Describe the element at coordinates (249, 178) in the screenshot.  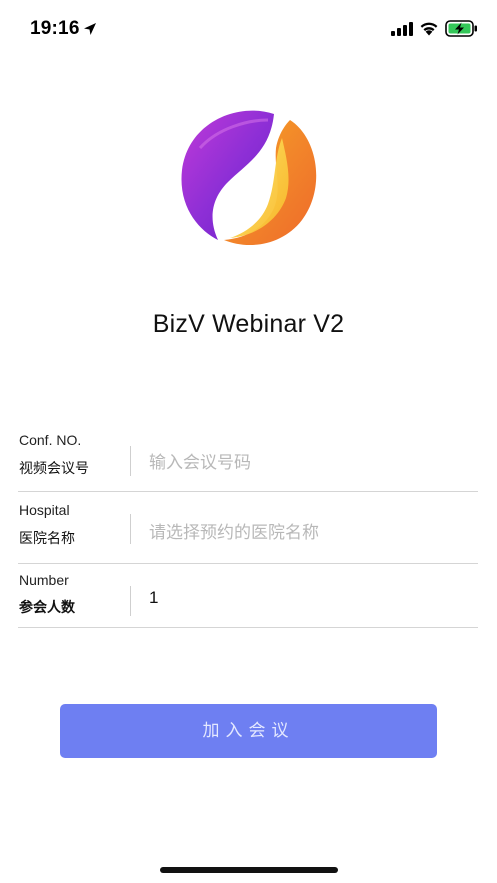
I see `bizv-logo` at that location.